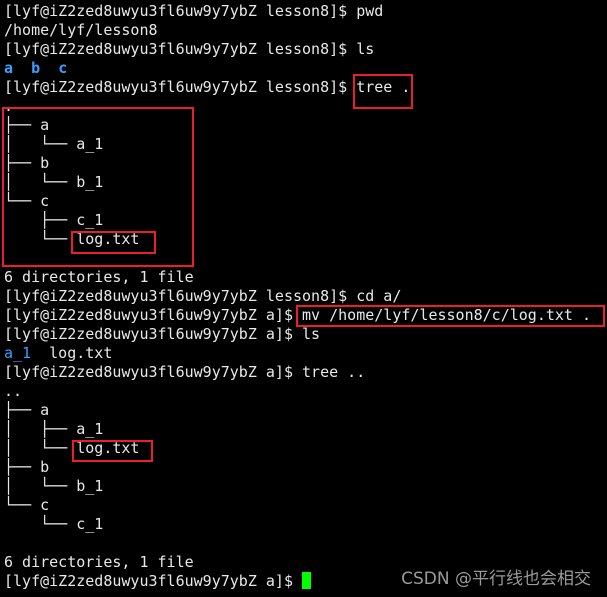 The image size is (607, 597). What do you see at coordinates (27, 505) in the screenshot?
I see `tree-line: └── c` at bounding box center [27, 505].